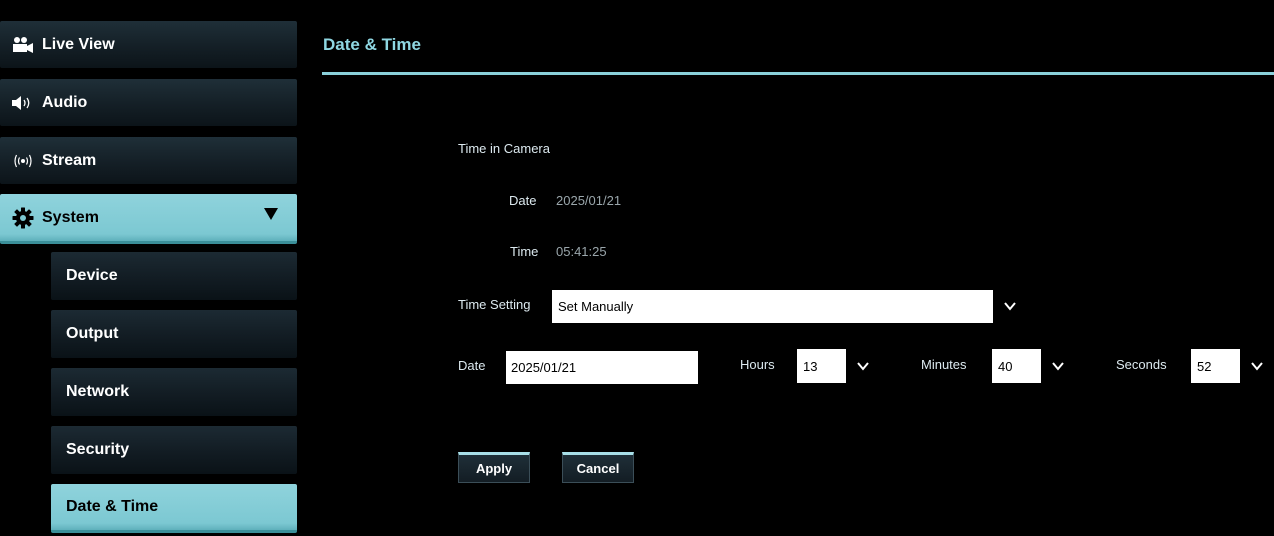 The image size is (1274, 536). I want to click on sidebar-item-label: Stream, so click(69, 160).